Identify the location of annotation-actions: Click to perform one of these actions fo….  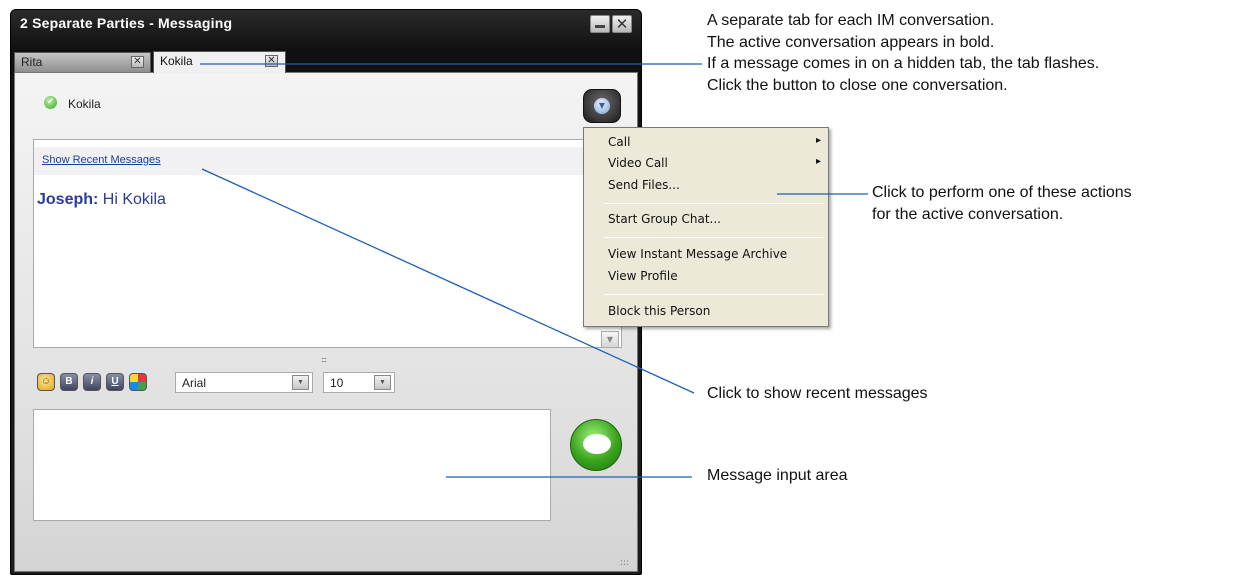
(1002, 203).